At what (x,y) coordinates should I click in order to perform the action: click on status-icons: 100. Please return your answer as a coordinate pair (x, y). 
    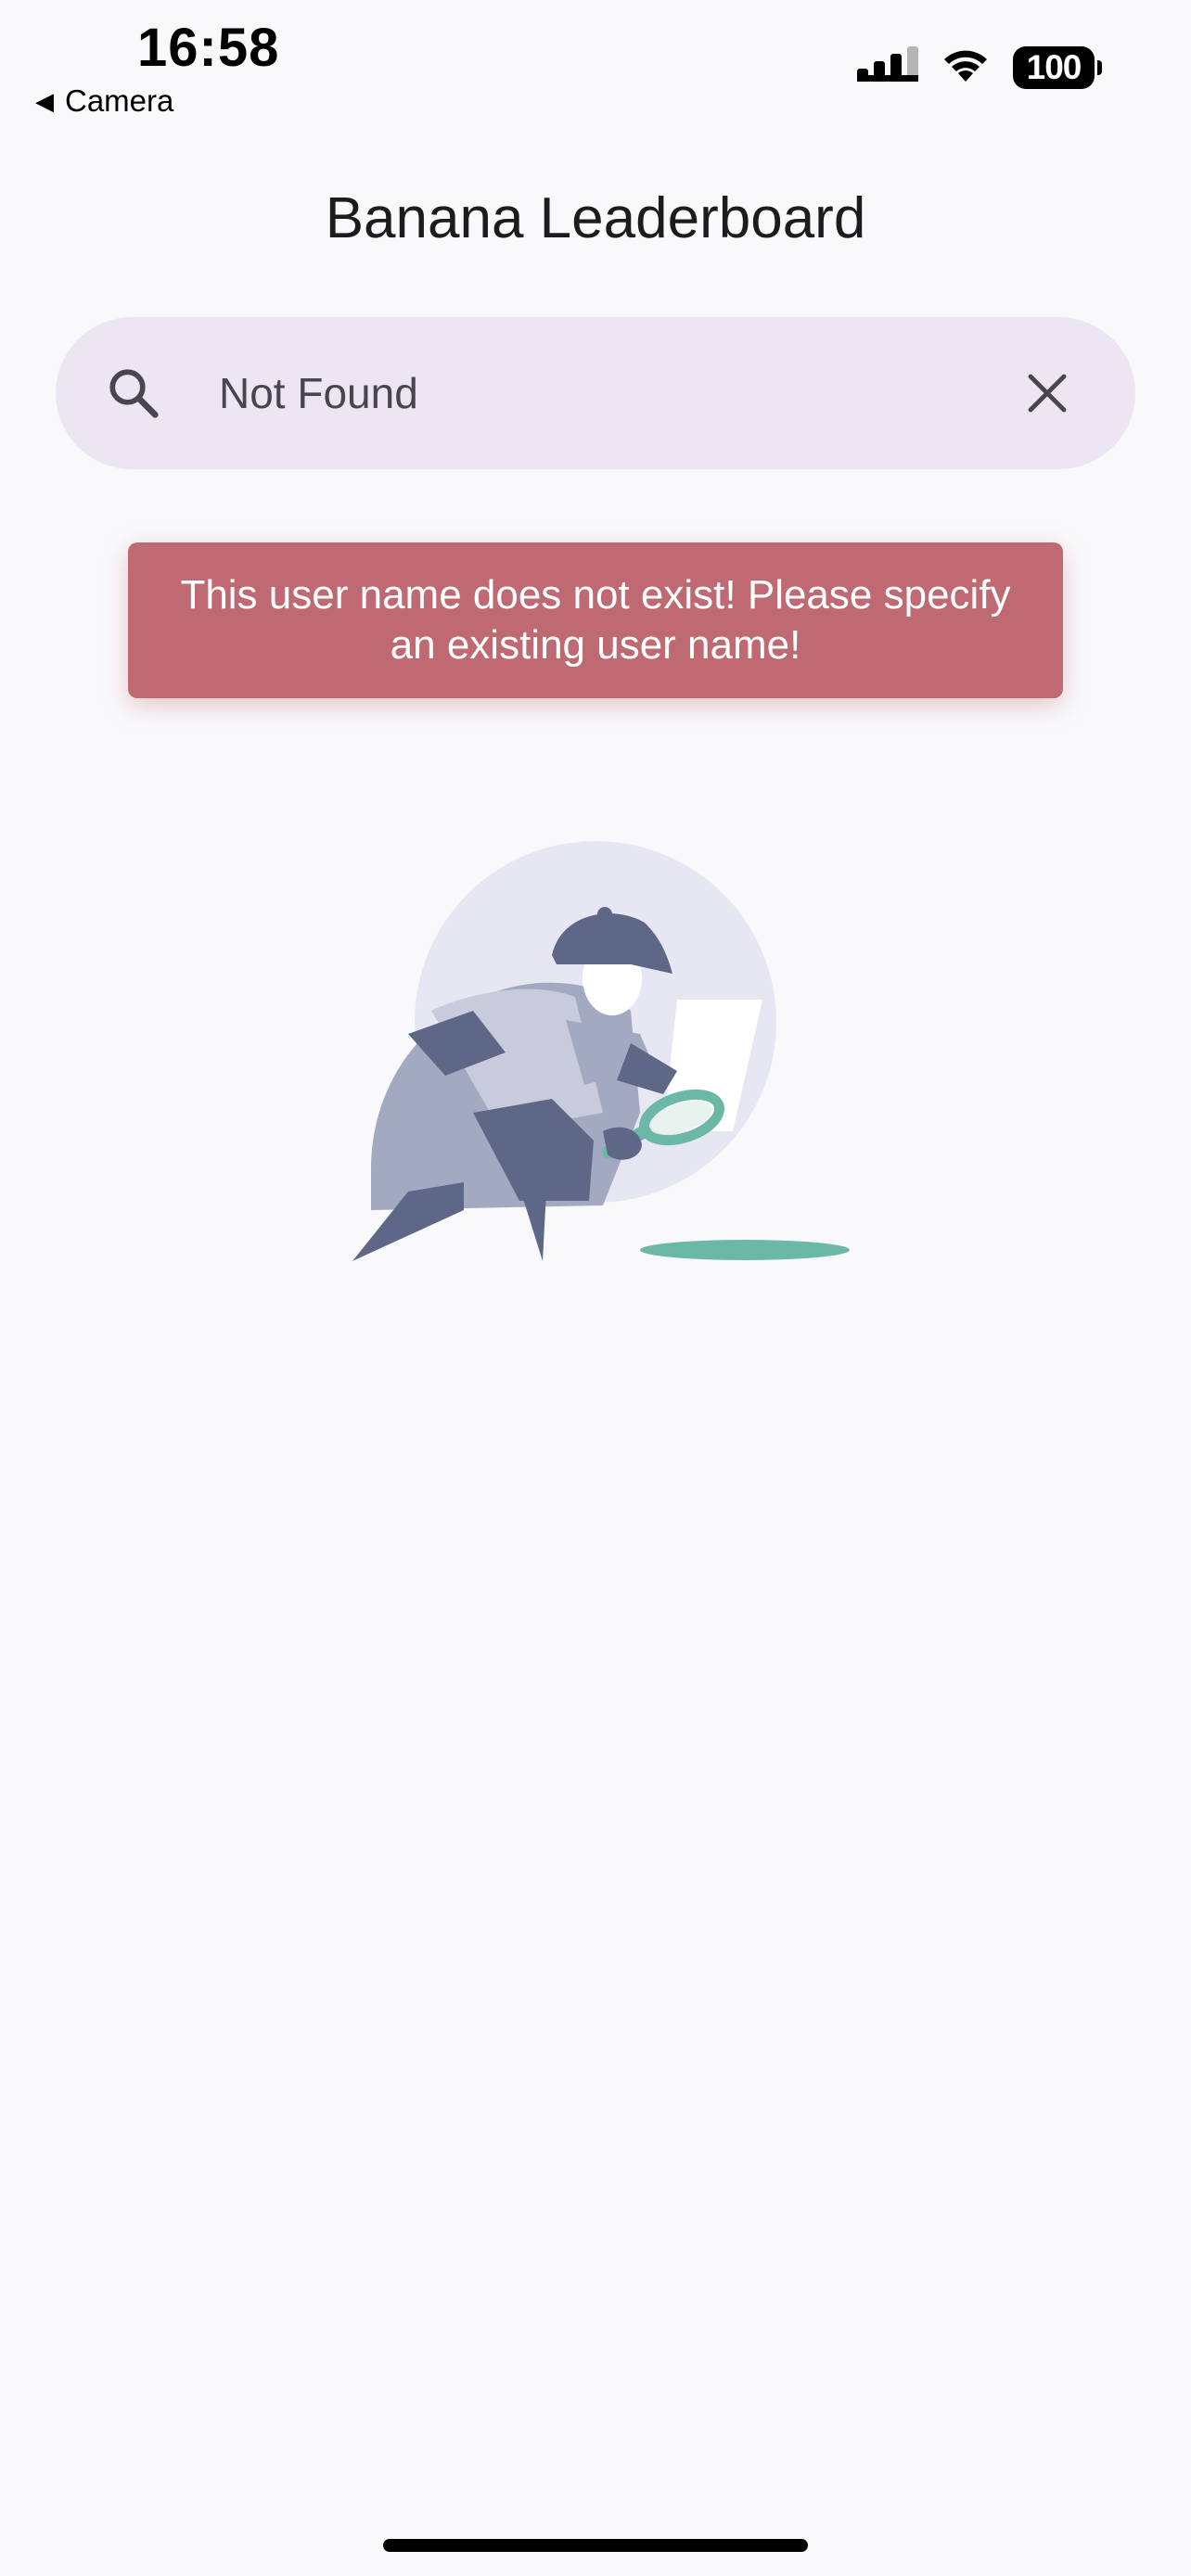
    Looking at the image, I should click on (980, 67).